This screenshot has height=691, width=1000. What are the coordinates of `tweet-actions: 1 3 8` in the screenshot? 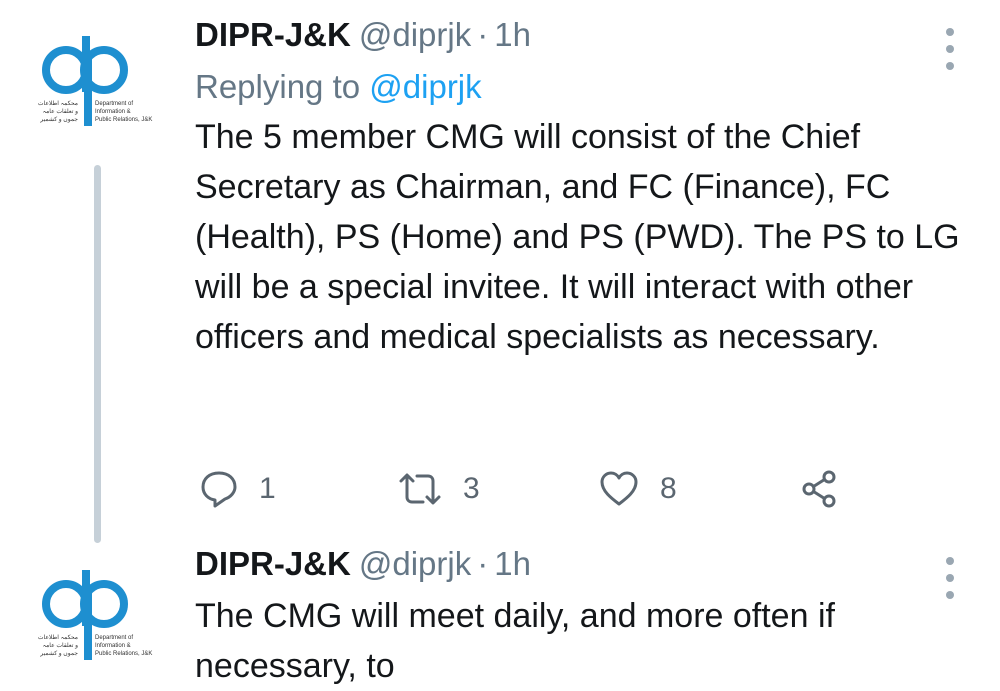 It's located at (535, 489).